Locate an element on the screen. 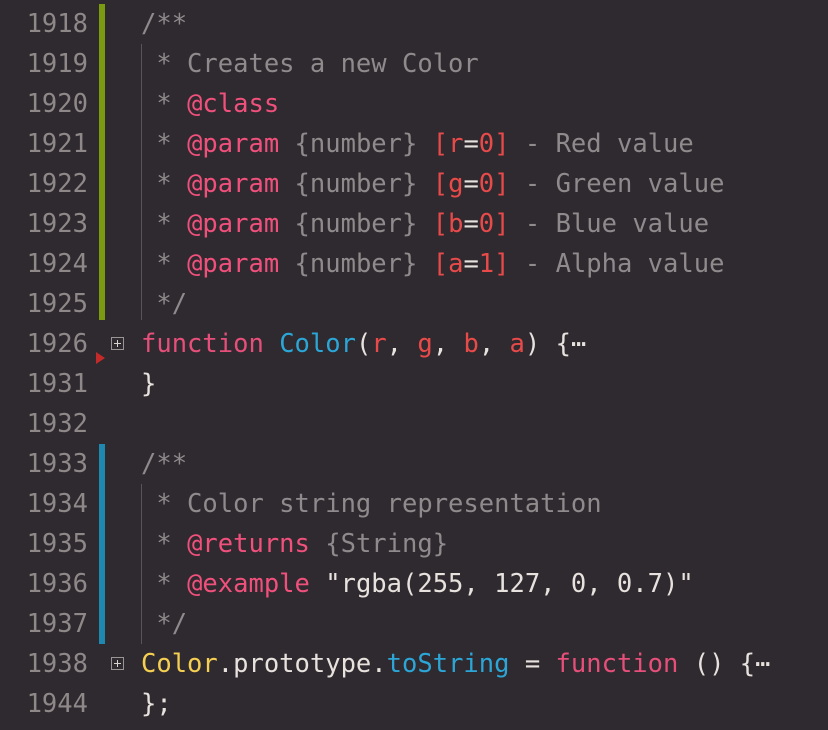  code-line: 1926 function Color(r, g, b, a) {⋯ is located at coordinates (414, 344).